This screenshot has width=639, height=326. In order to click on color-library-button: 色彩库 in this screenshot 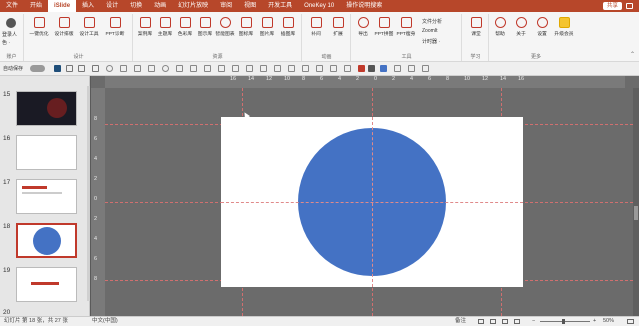, I will do `click(185, 27)`.